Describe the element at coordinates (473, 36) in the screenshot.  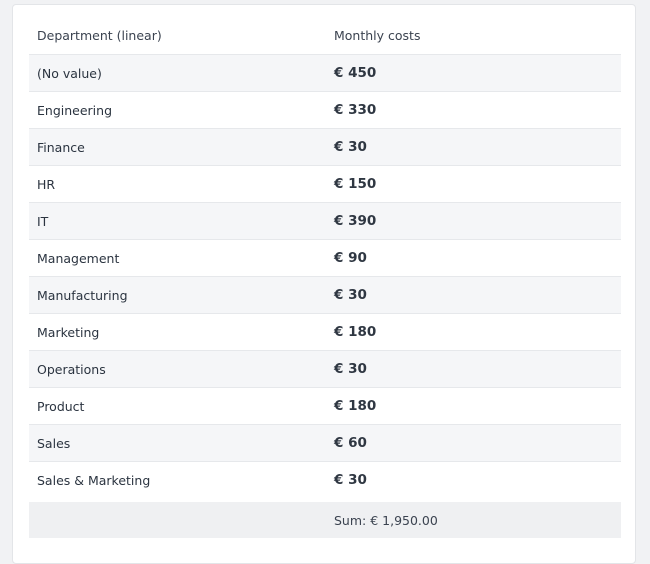
I see `column-header-monthly-costs: Monthly costs` at that location.